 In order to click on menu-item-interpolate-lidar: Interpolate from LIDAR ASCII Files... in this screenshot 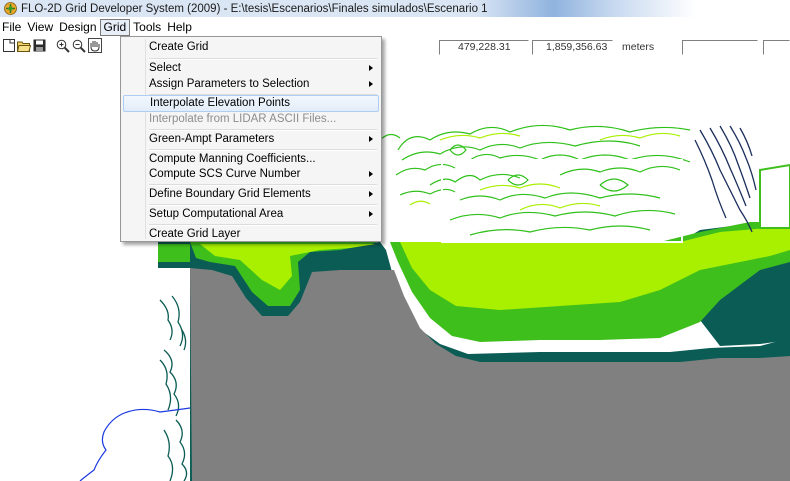, I will do `click(251, 119)`.